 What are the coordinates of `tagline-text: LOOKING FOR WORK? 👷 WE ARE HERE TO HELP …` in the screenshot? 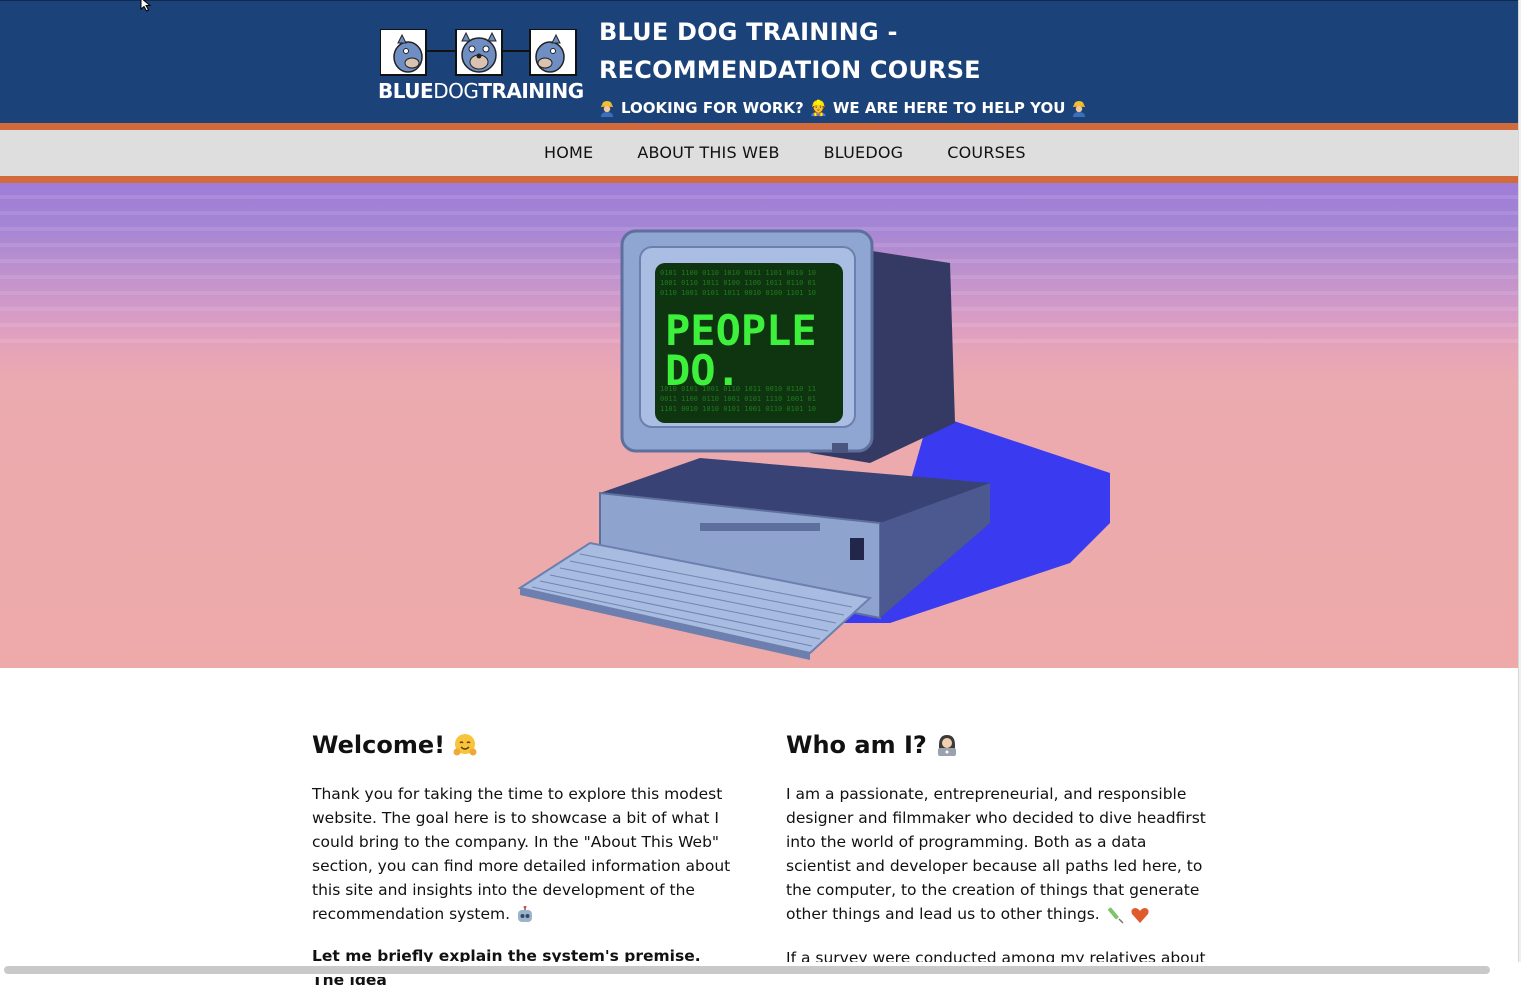 It's located at (843, 108).